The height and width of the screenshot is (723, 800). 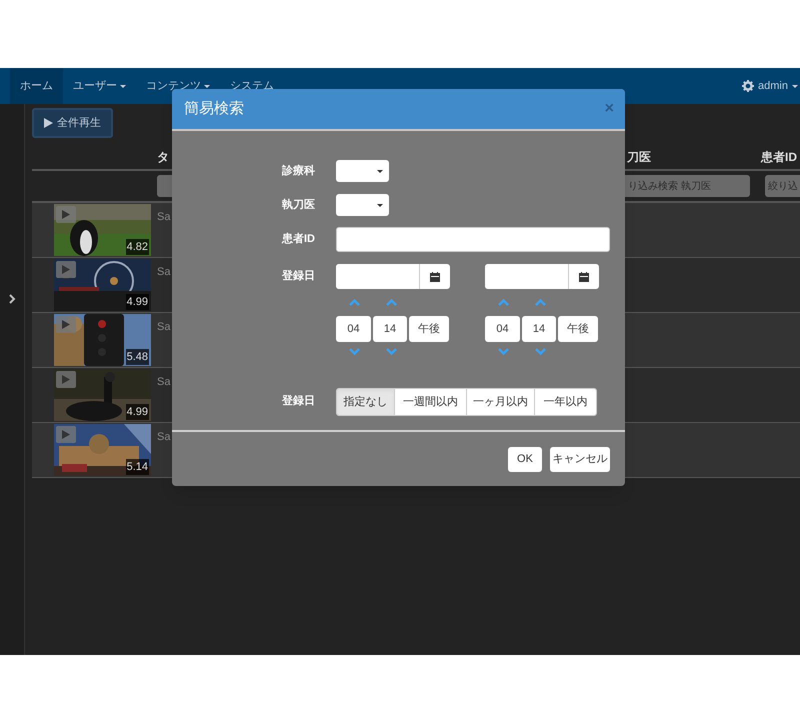 What do you see at coordinates (137, 246) in the screenshot?
I see `video-duration: 4.82` at bounding box center [137, 246].